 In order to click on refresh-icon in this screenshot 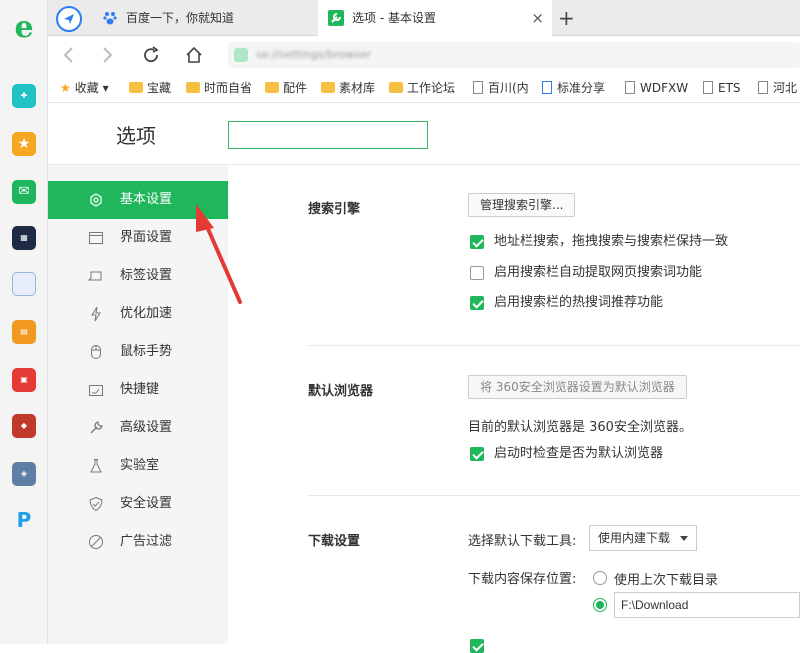, I will do `click(151, 55)`.